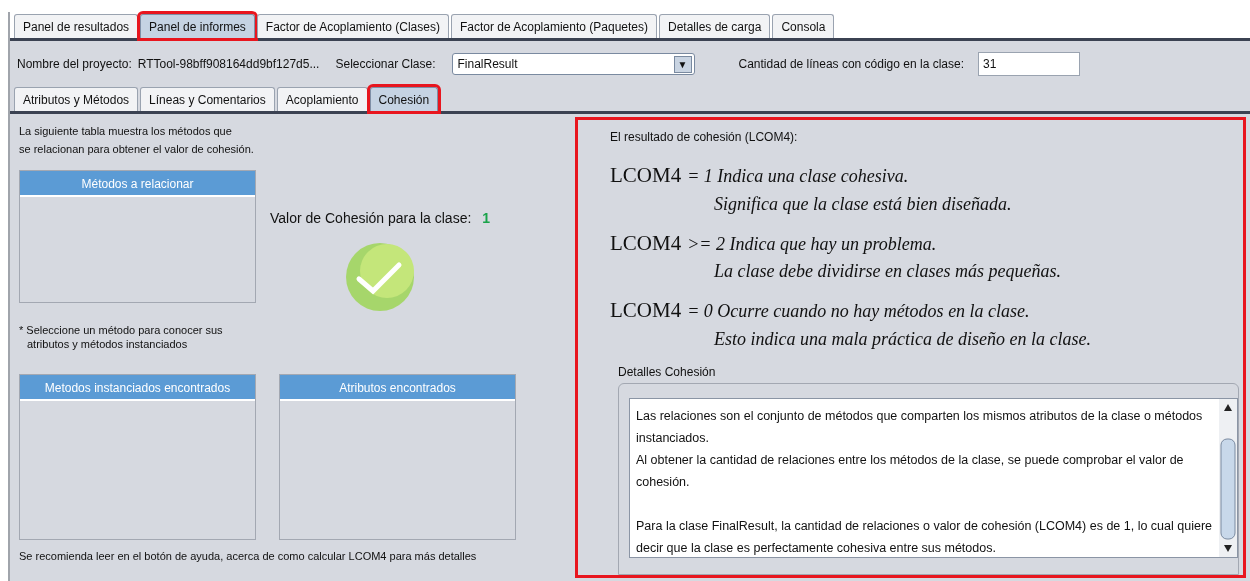  What do you see at coordinates (803, 26) in the screenshot?
I see `tab: Consola` at bounding box center [803, 26].